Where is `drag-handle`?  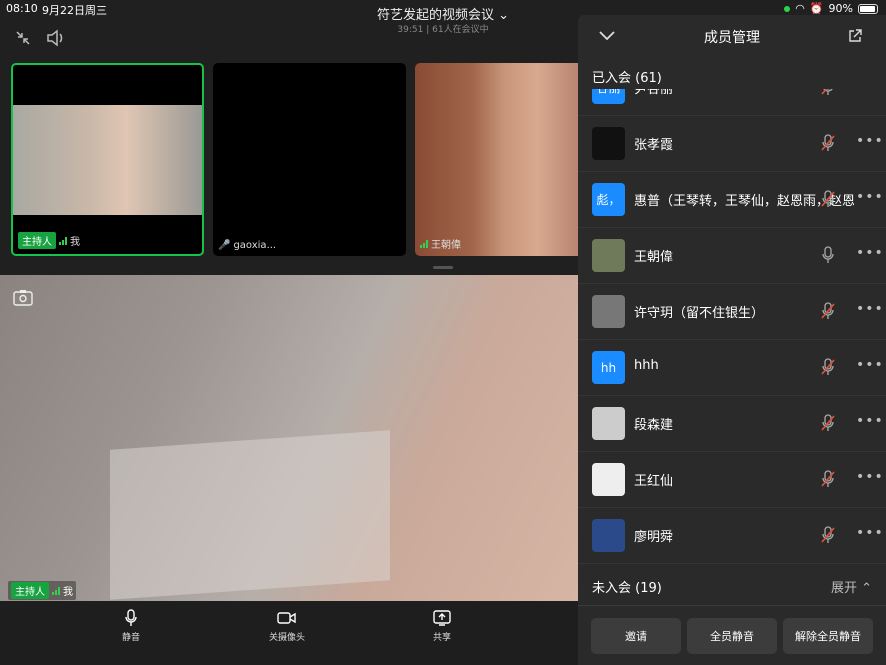 drag-handle is located at coordinates (443, 267).